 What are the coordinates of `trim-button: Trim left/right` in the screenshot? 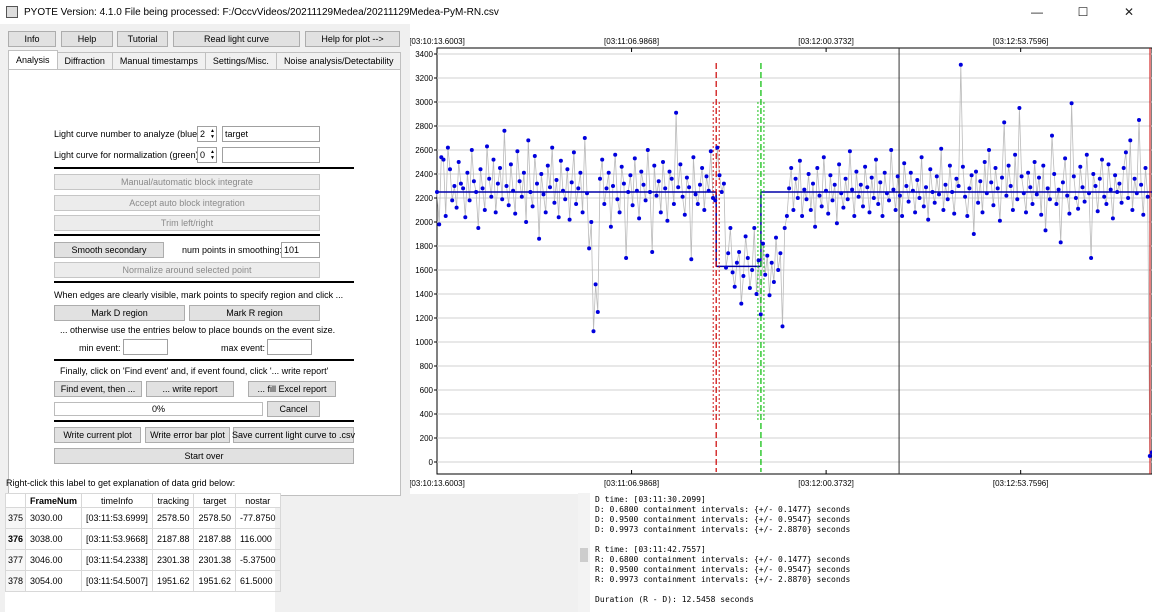 It's located at (187, 223).